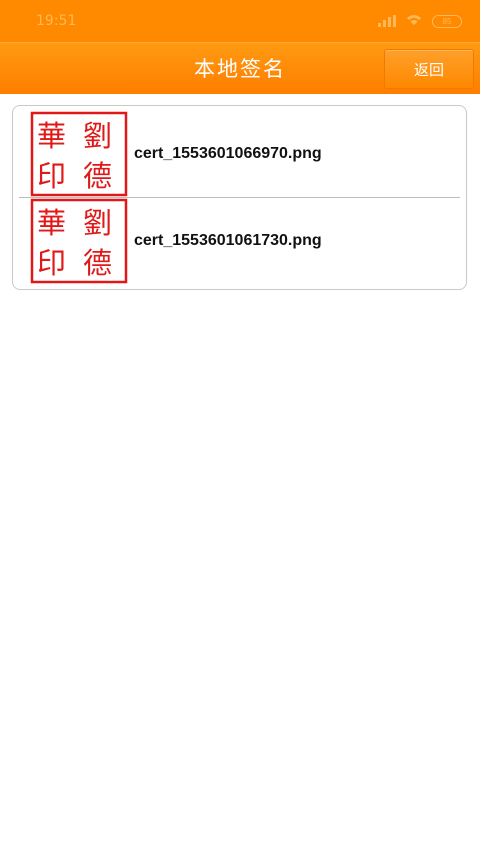 The image size is (480, 853). Describe the element at coordinates (387, 21) in the screenshot. I see `signal-icon` at that location.